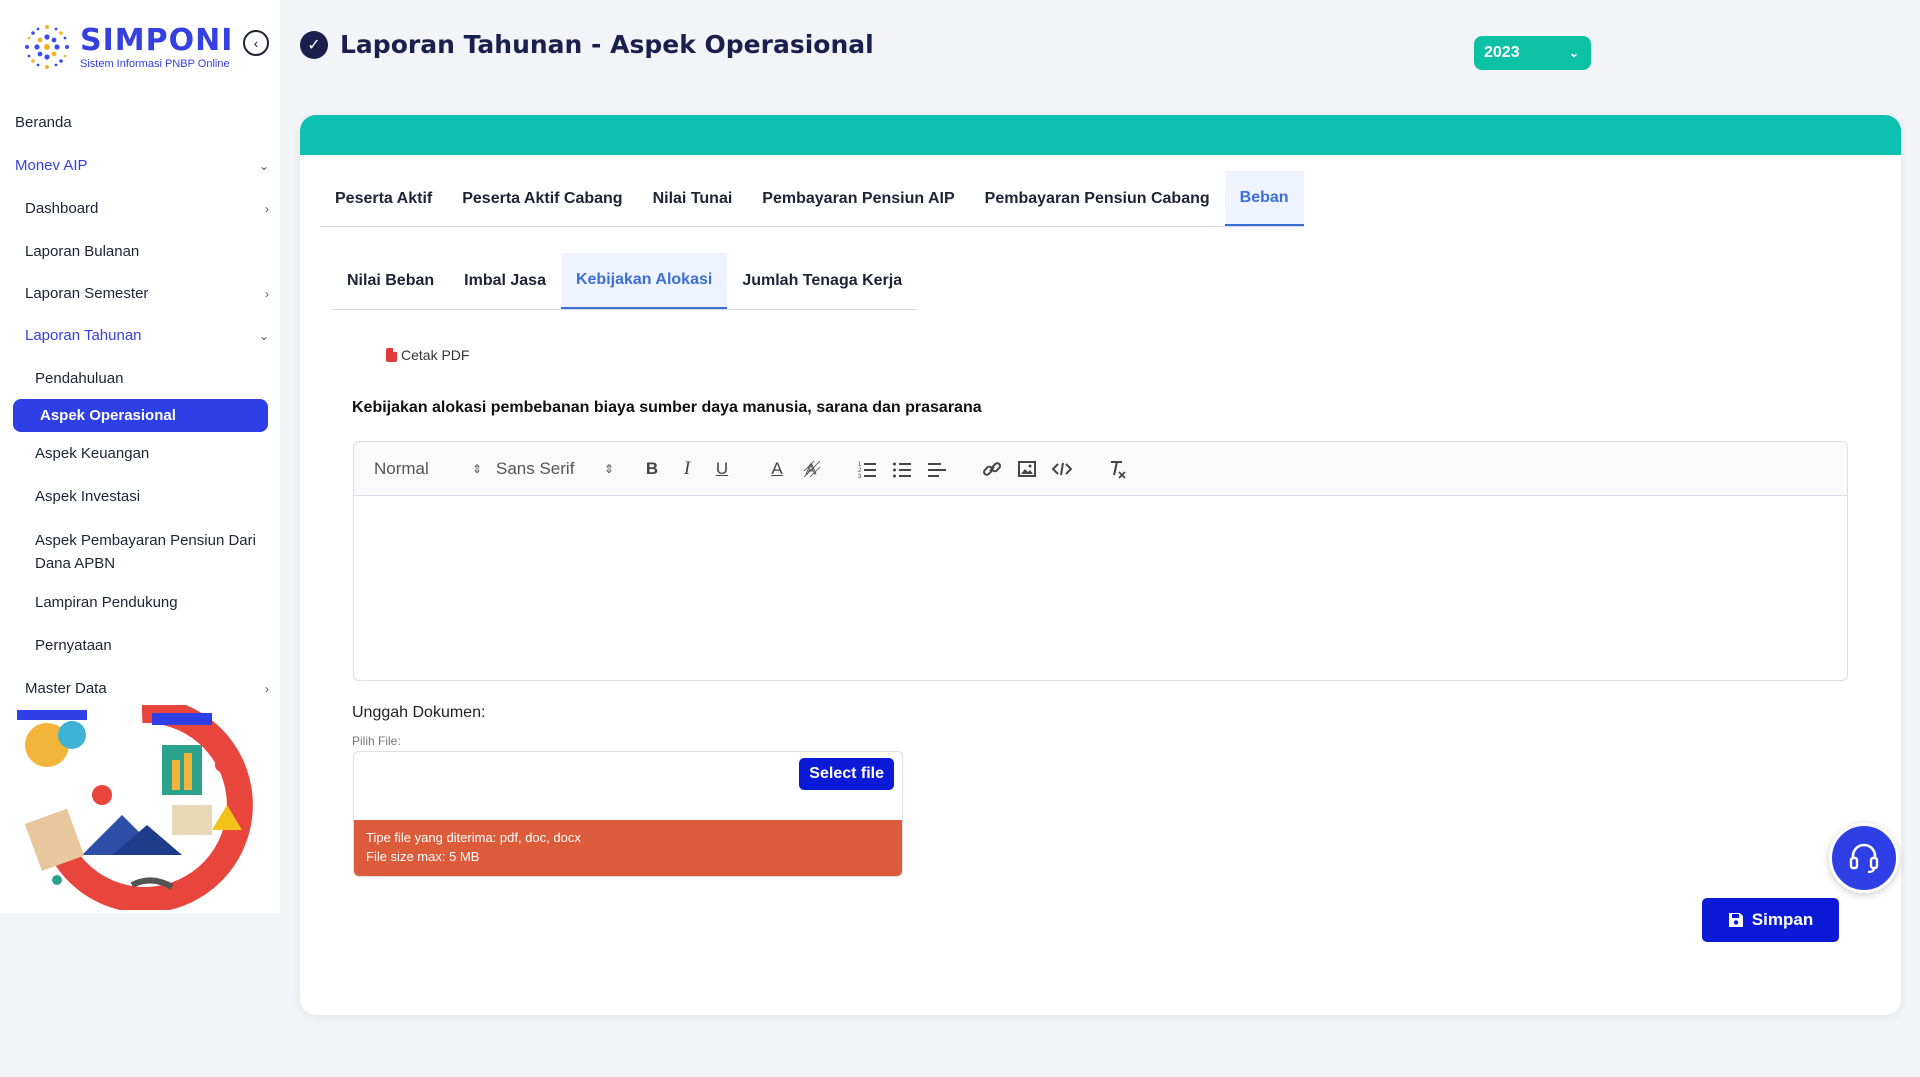 The image size is (1920, 1077). I want to click on sidebar-item-pernyataan: Pernyataan, so click(73, 645).